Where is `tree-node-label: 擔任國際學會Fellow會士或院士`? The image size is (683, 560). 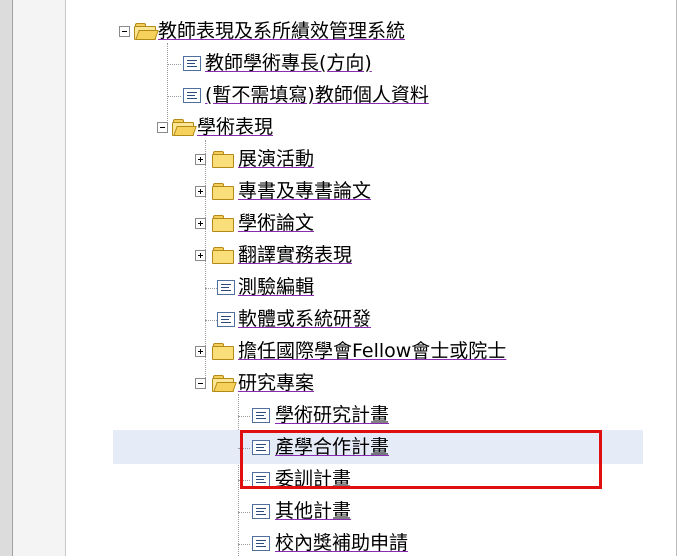
tree-node-label: 擔任國際學會Fellow會士或院士 is located at coordinates (372, 351).